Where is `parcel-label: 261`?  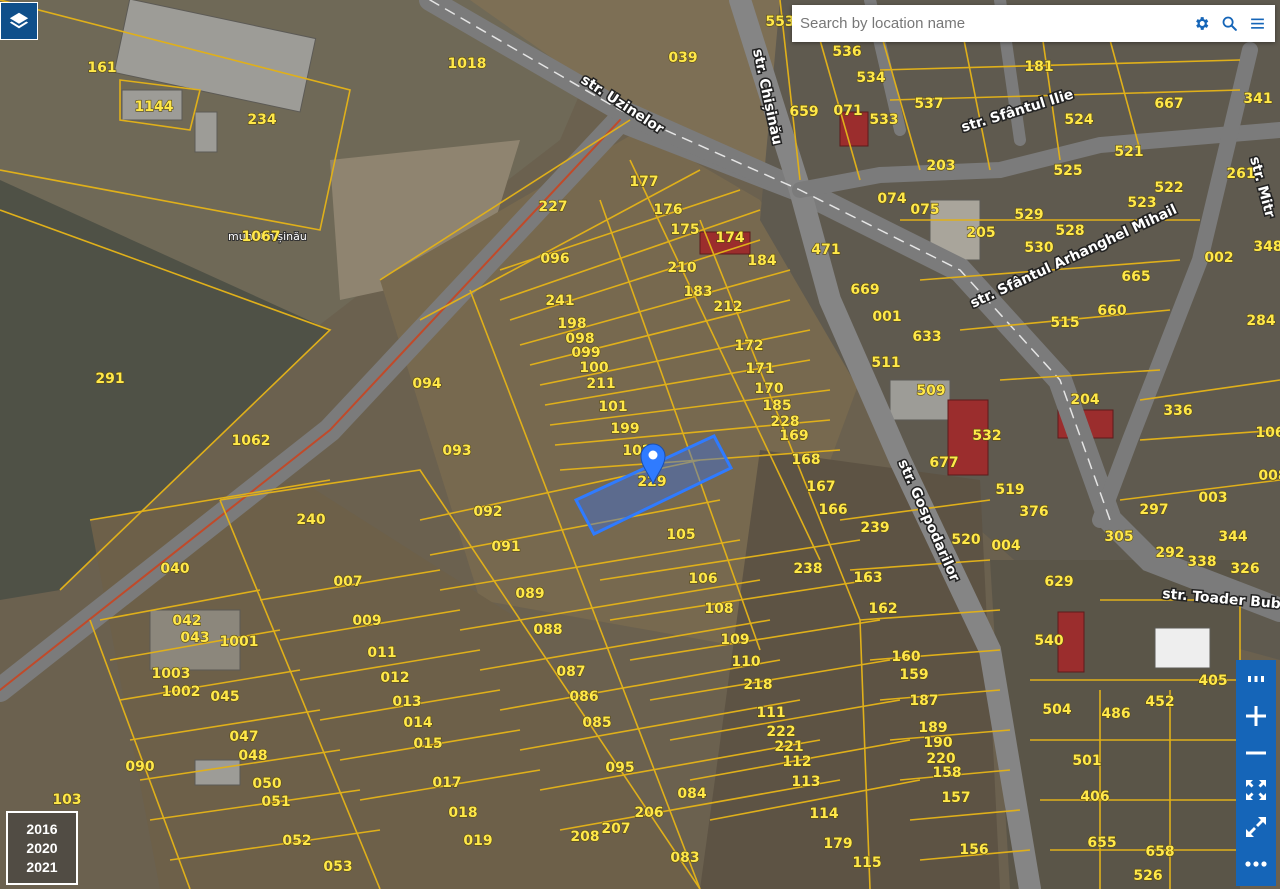 parcel-label: 261 is located at coordinates (1240, 174).